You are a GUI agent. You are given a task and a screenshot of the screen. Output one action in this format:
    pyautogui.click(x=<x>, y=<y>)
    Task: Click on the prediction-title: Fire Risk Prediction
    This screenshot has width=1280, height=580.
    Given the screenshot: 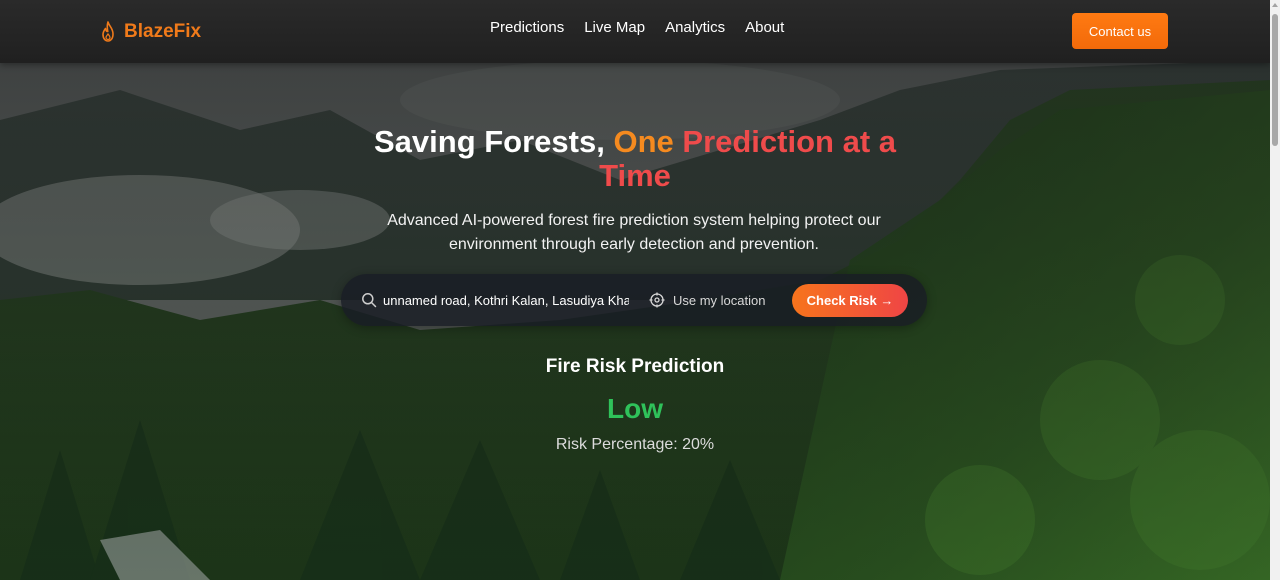 What is the action you would take?
    pyautogui.click(x=635, y=366)
    